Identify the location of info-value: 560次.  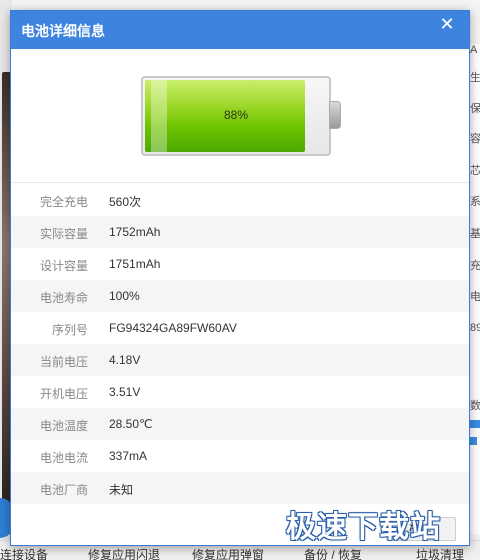
(125, 202).